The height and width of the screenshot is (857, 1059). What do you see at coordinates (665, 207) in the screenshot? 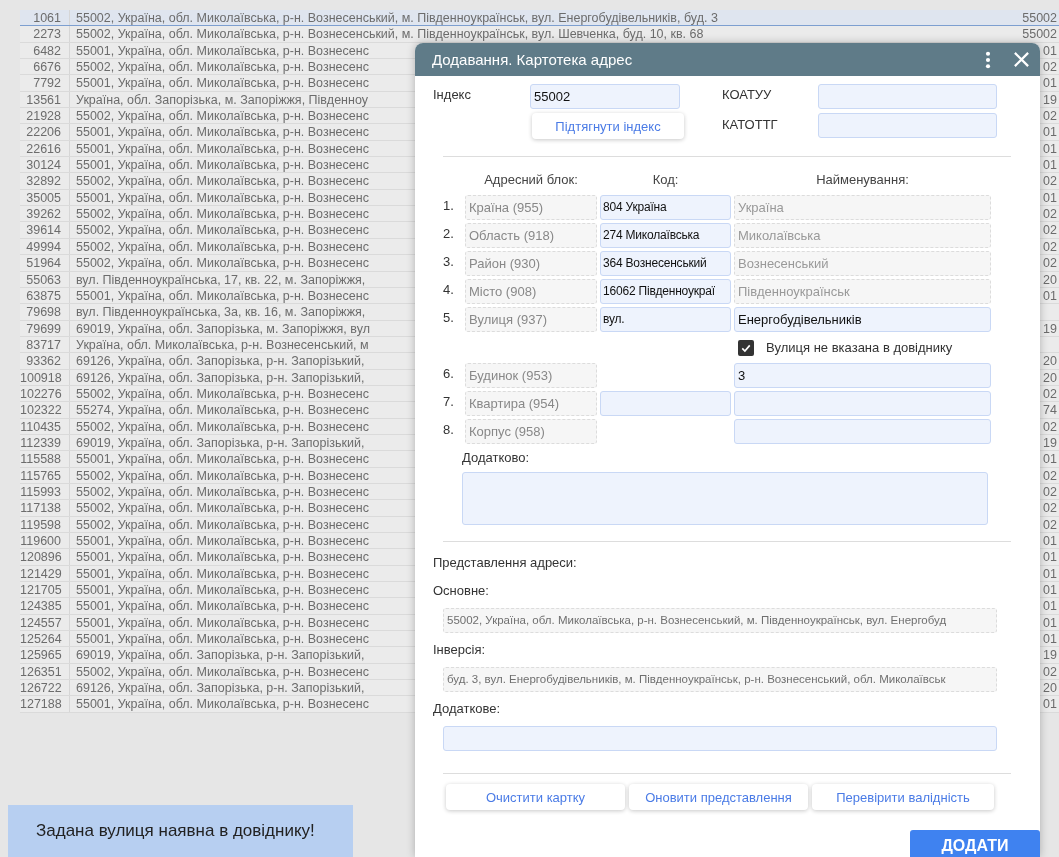
I see `code-field: 804 Україна` at bounding box center [665, 207].